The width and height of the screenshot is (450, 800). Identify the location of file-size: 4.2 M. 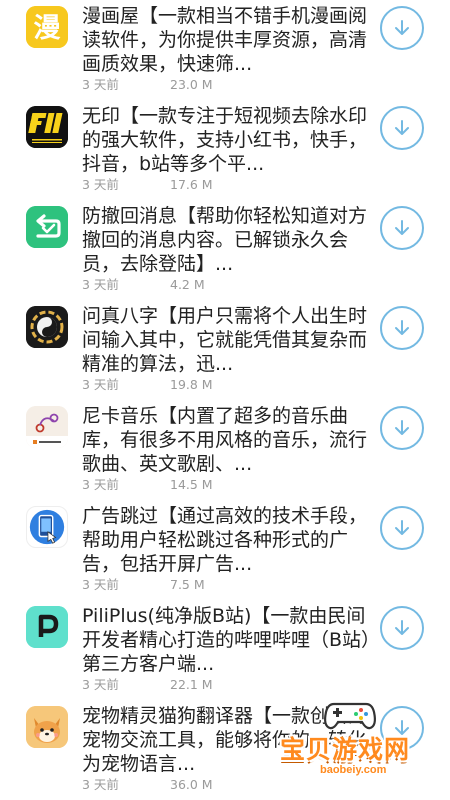
(187, 284).